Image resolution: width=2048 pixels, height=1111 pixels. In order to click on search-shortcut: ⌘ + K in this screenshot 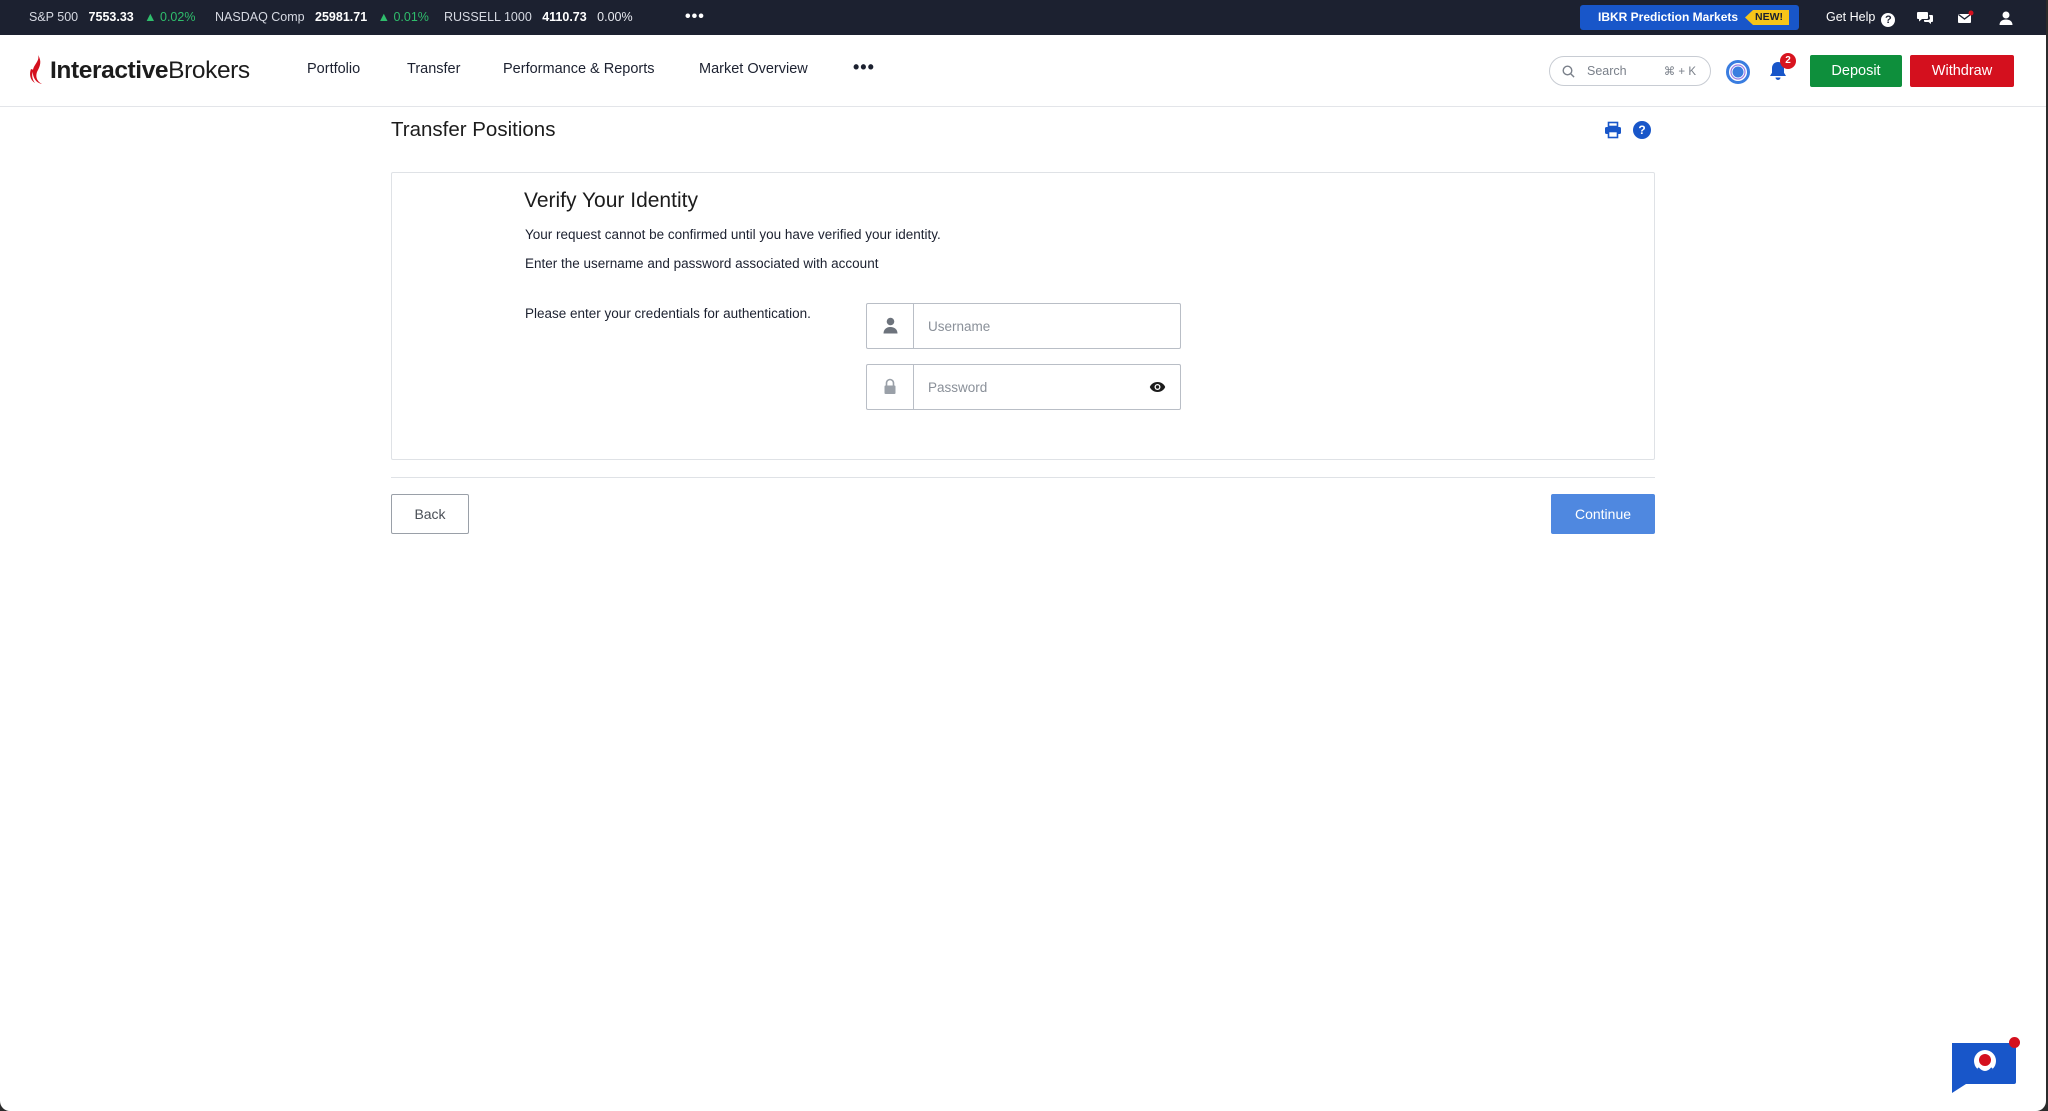, I will do `click(1679, 72)`.